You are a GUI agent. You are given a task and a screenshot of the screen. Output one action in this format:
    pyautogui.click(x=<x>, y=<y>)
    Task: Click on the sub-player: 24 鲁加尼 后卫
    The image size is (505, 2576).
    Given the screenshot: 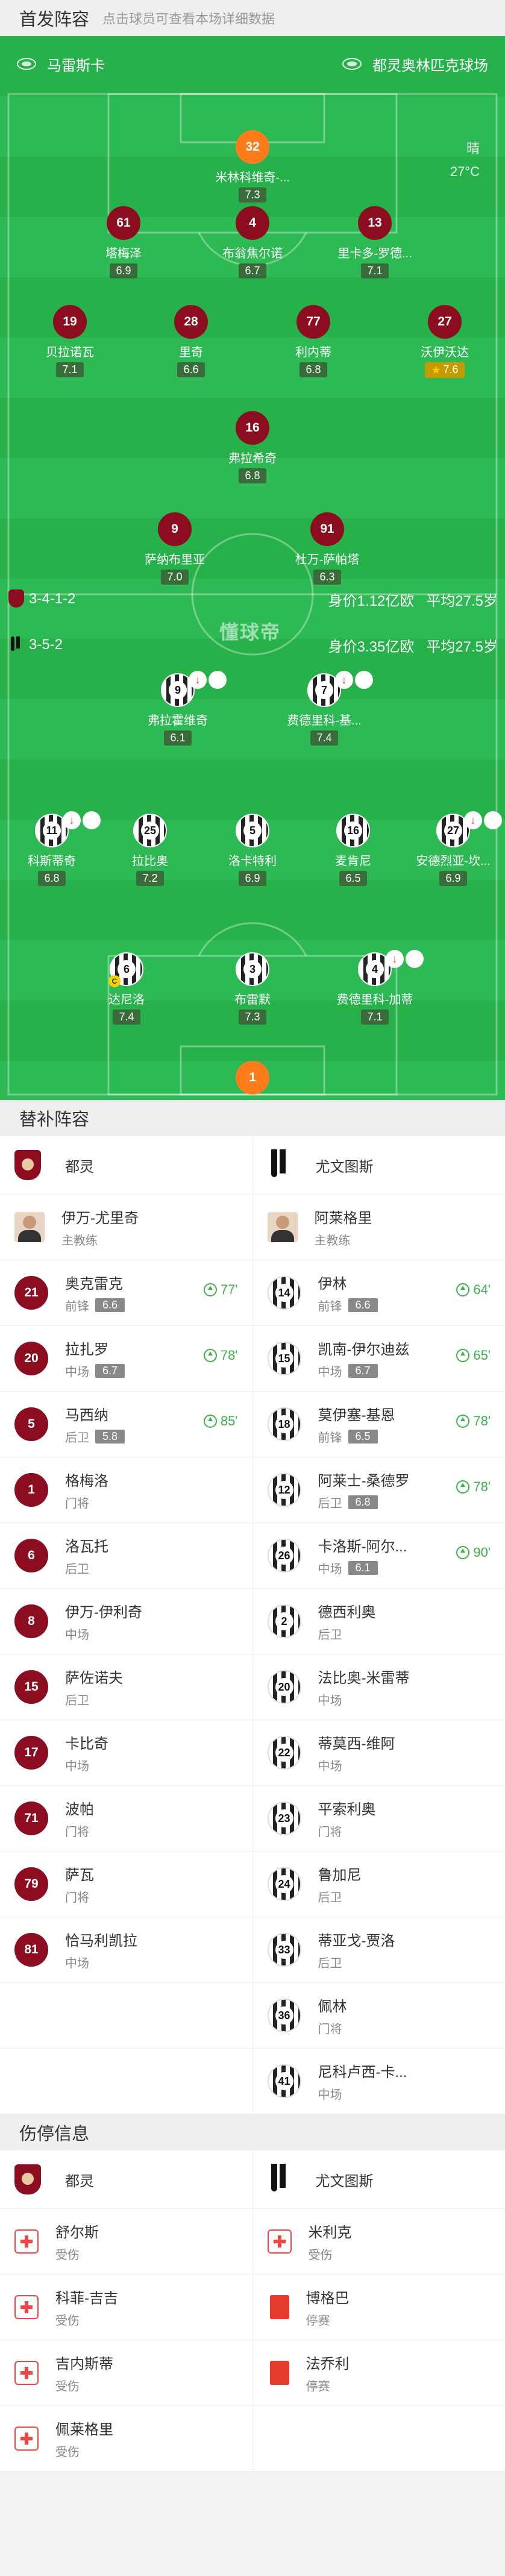 What is the action you would take?
    pyautogui.click(x=378, y=1884)
    